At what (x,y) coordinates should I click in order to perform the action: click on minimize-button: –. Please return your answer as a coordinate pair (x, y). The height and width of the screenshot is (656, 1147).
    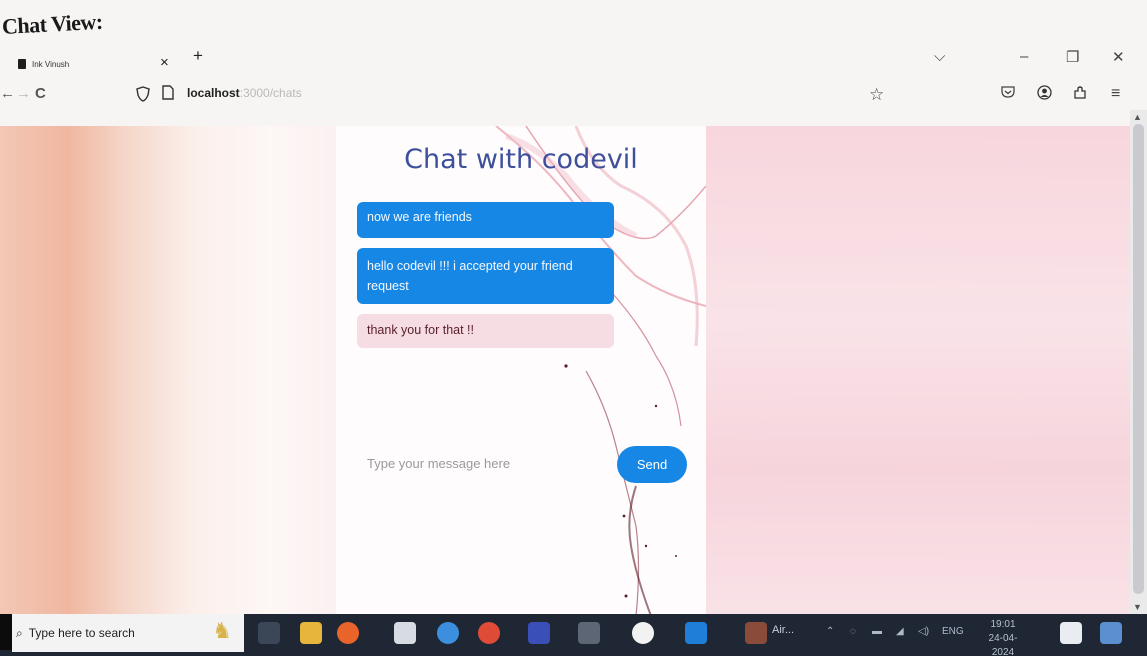
    Looking at the image, I should click on (1024, 56).